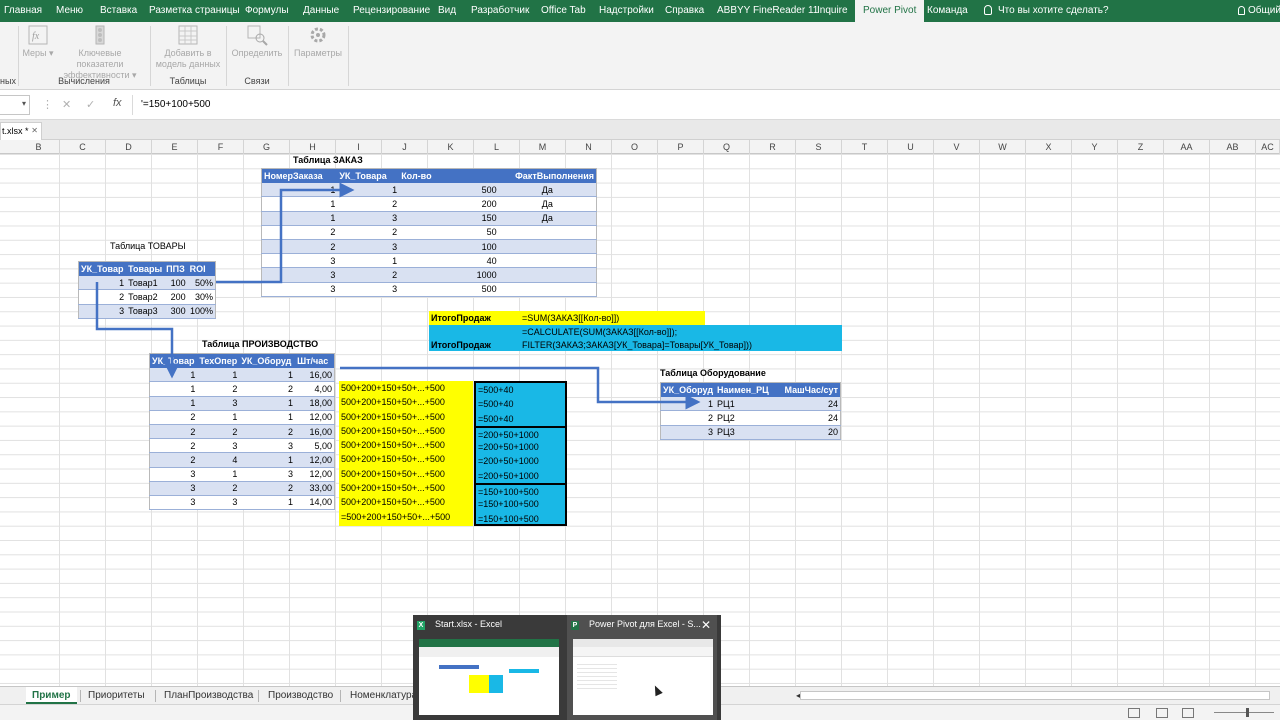 The width and height of the screenshot is (1280, 720). What do you see at coordinates (129, 147) in the screenshot?
I see `column-header: D` at bounding box center [129, 147].